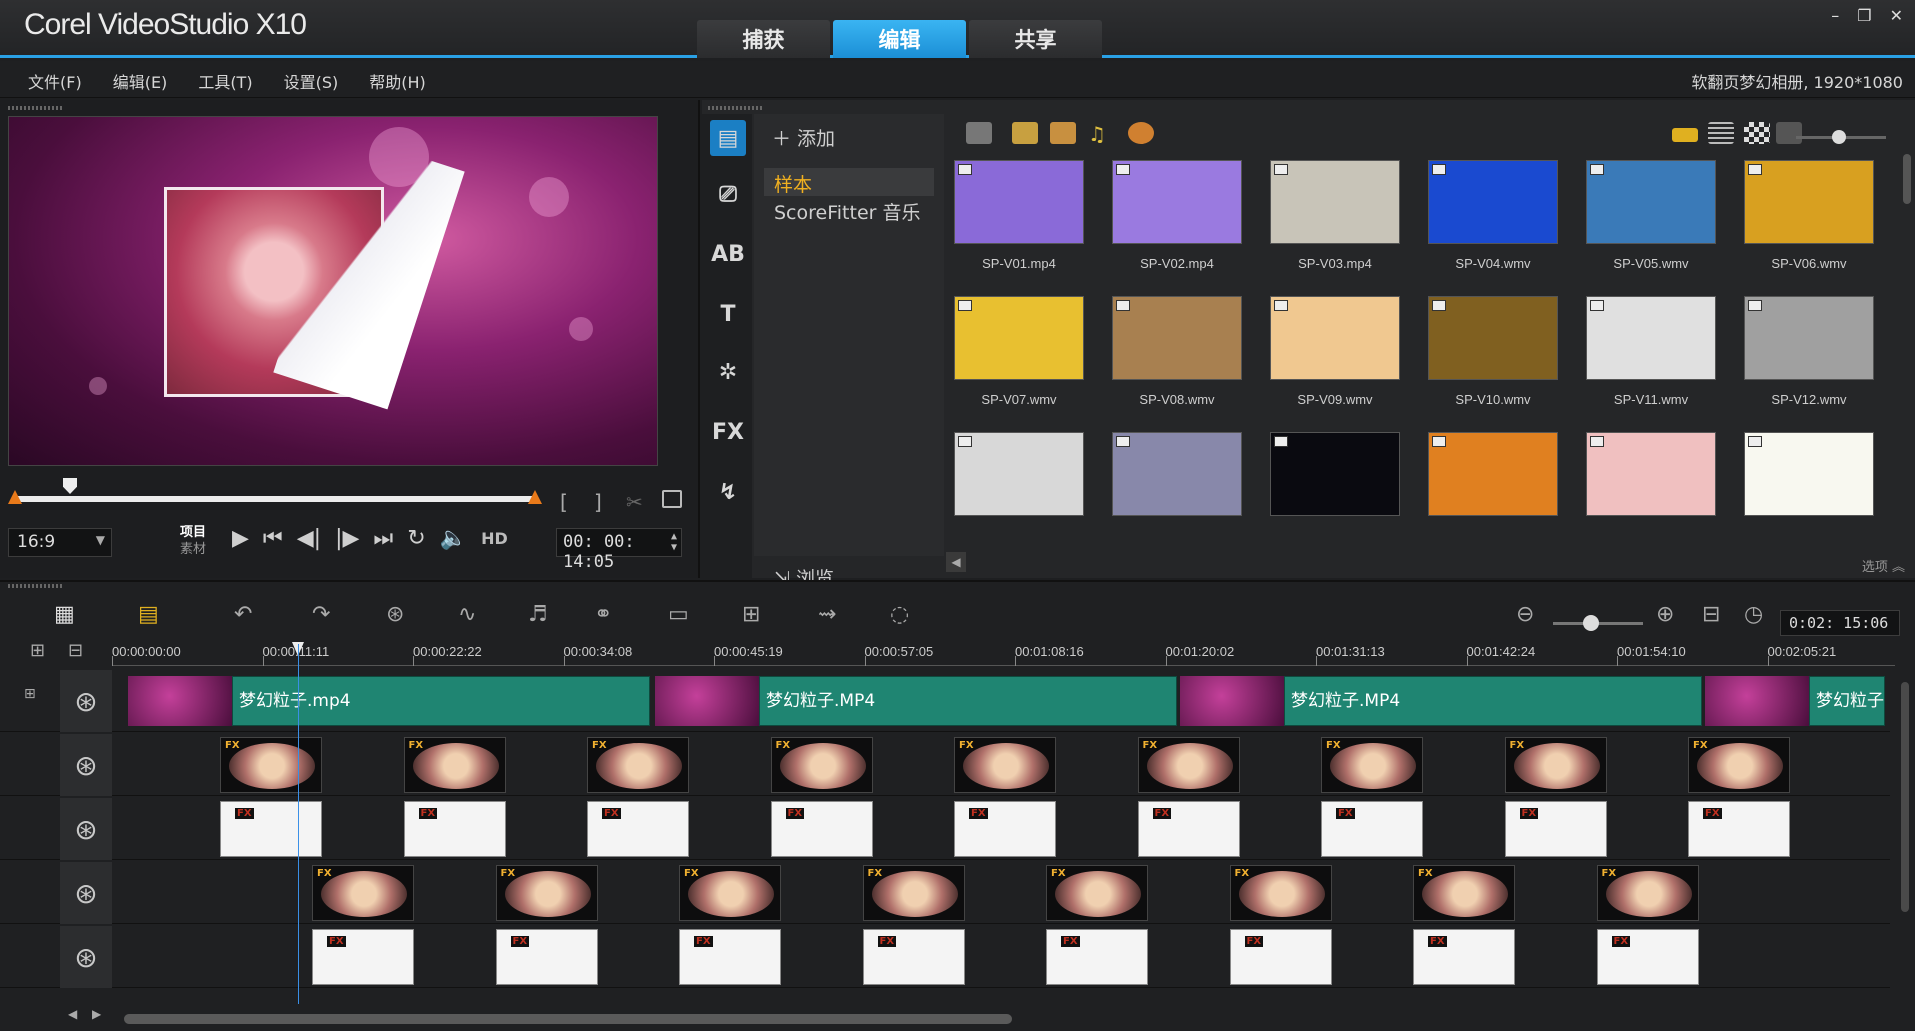 This screenshot has width=1915, height=1031. What do you see at coordinates (728, 372) in the screenshot?
I see `graphics-icon: ✲` at bounding box center [728, 372].